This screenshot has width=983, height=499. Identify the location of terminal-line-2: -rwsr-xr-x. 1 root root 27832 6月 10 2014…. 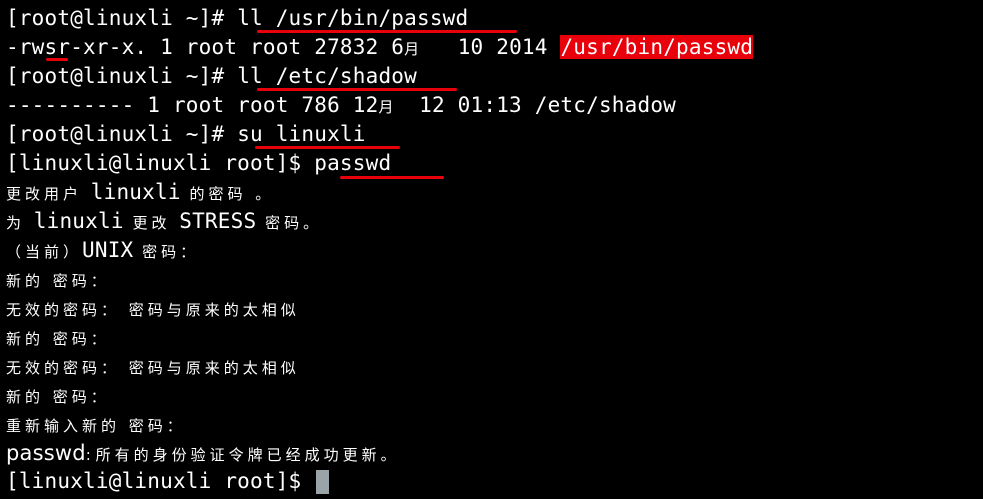
(380, 47).